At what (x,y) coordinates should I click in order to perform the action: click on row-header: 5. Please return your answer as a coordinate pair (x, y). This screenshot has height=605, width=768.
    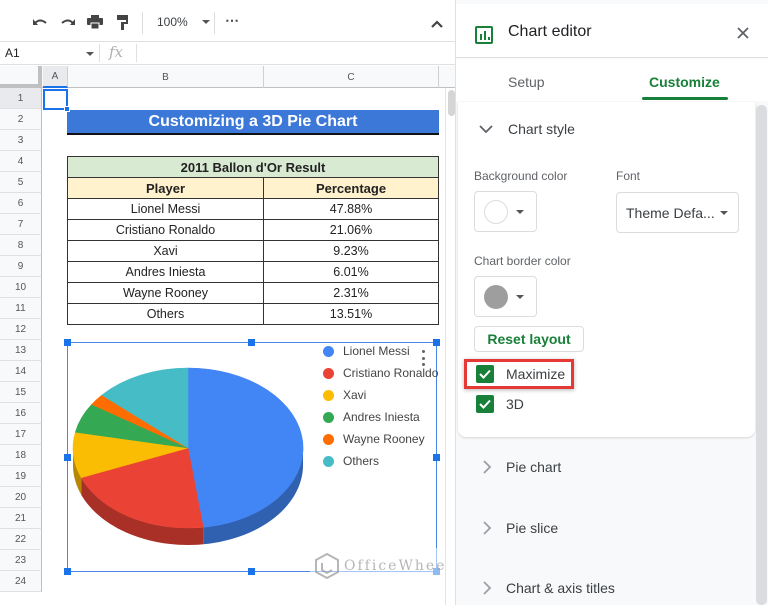
    Looking at the image, I should click on (21, 182).